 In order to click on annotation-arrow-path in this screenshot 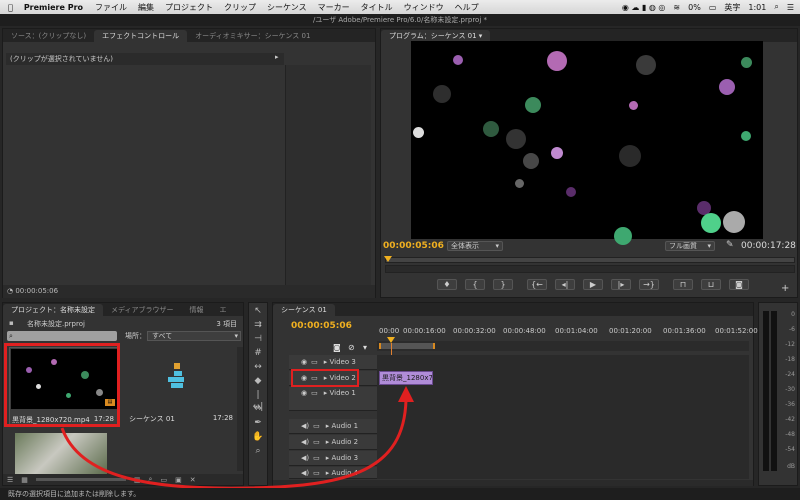, I will do `click(234, 444)`.